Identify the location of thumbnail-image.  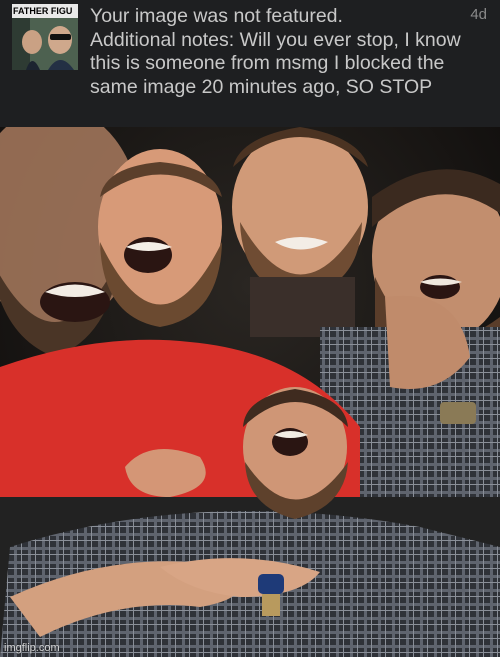
(45, 44).